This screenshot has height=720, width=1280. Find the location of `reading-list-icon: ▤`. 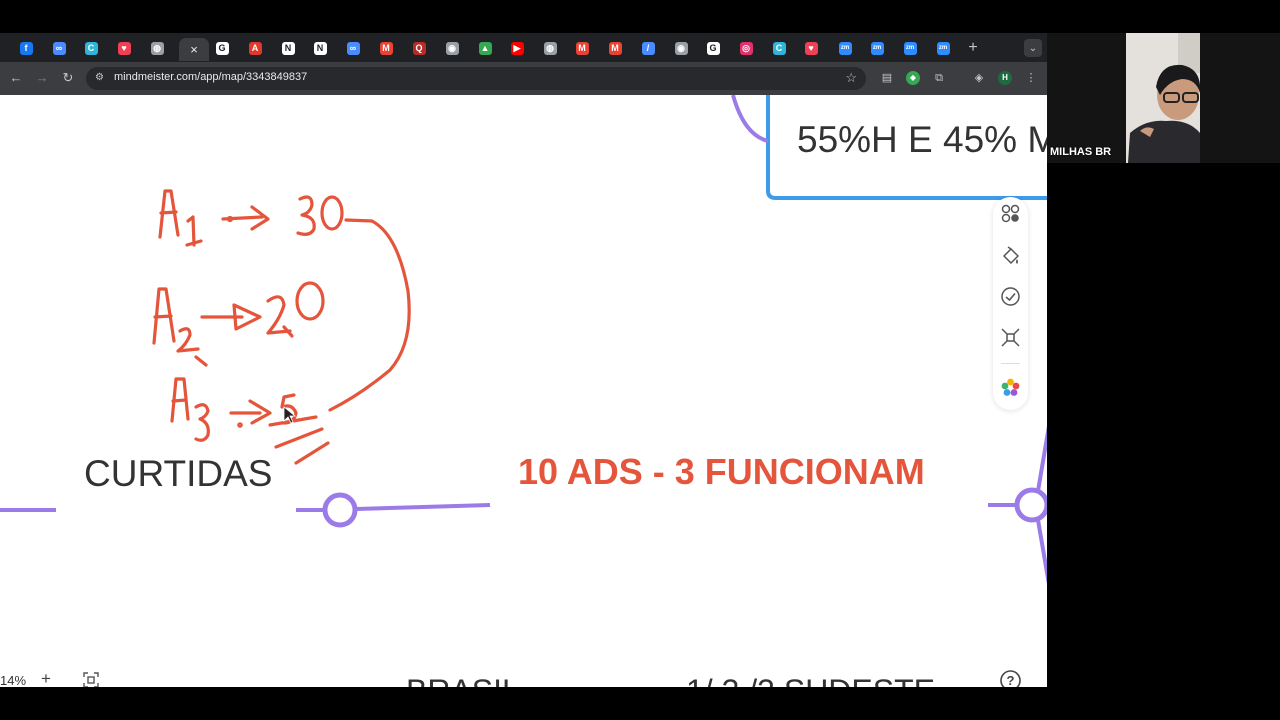

reading-list-icon: ▤ is located at coordinates (887, 78).